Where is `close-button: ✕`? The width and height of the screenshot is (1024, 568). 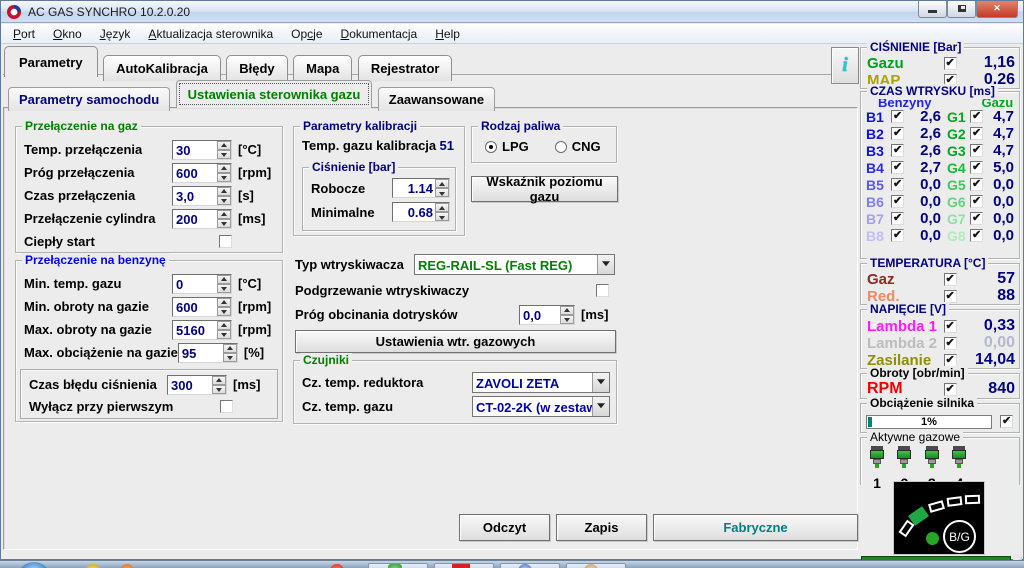 close-button: ✕ is located at coordinates (997, 9).